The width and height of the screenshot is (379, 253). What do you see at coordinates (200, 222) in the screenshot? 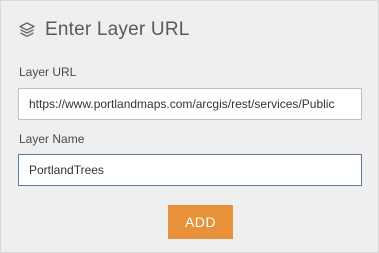
I see `add-button: ADD` at bounding box center [200, 222].